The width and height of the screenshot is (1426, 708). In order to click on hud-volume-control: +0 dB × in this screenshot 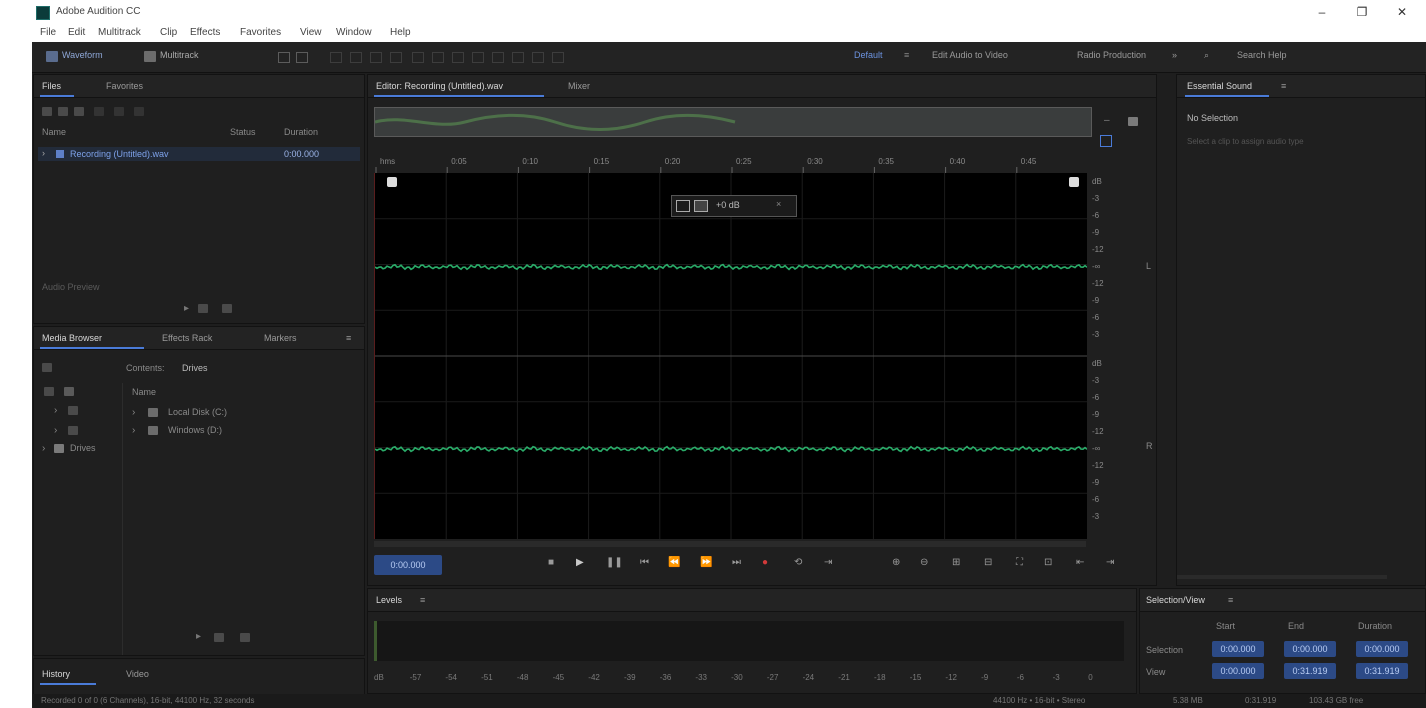, I will do `click(734, 206)`.